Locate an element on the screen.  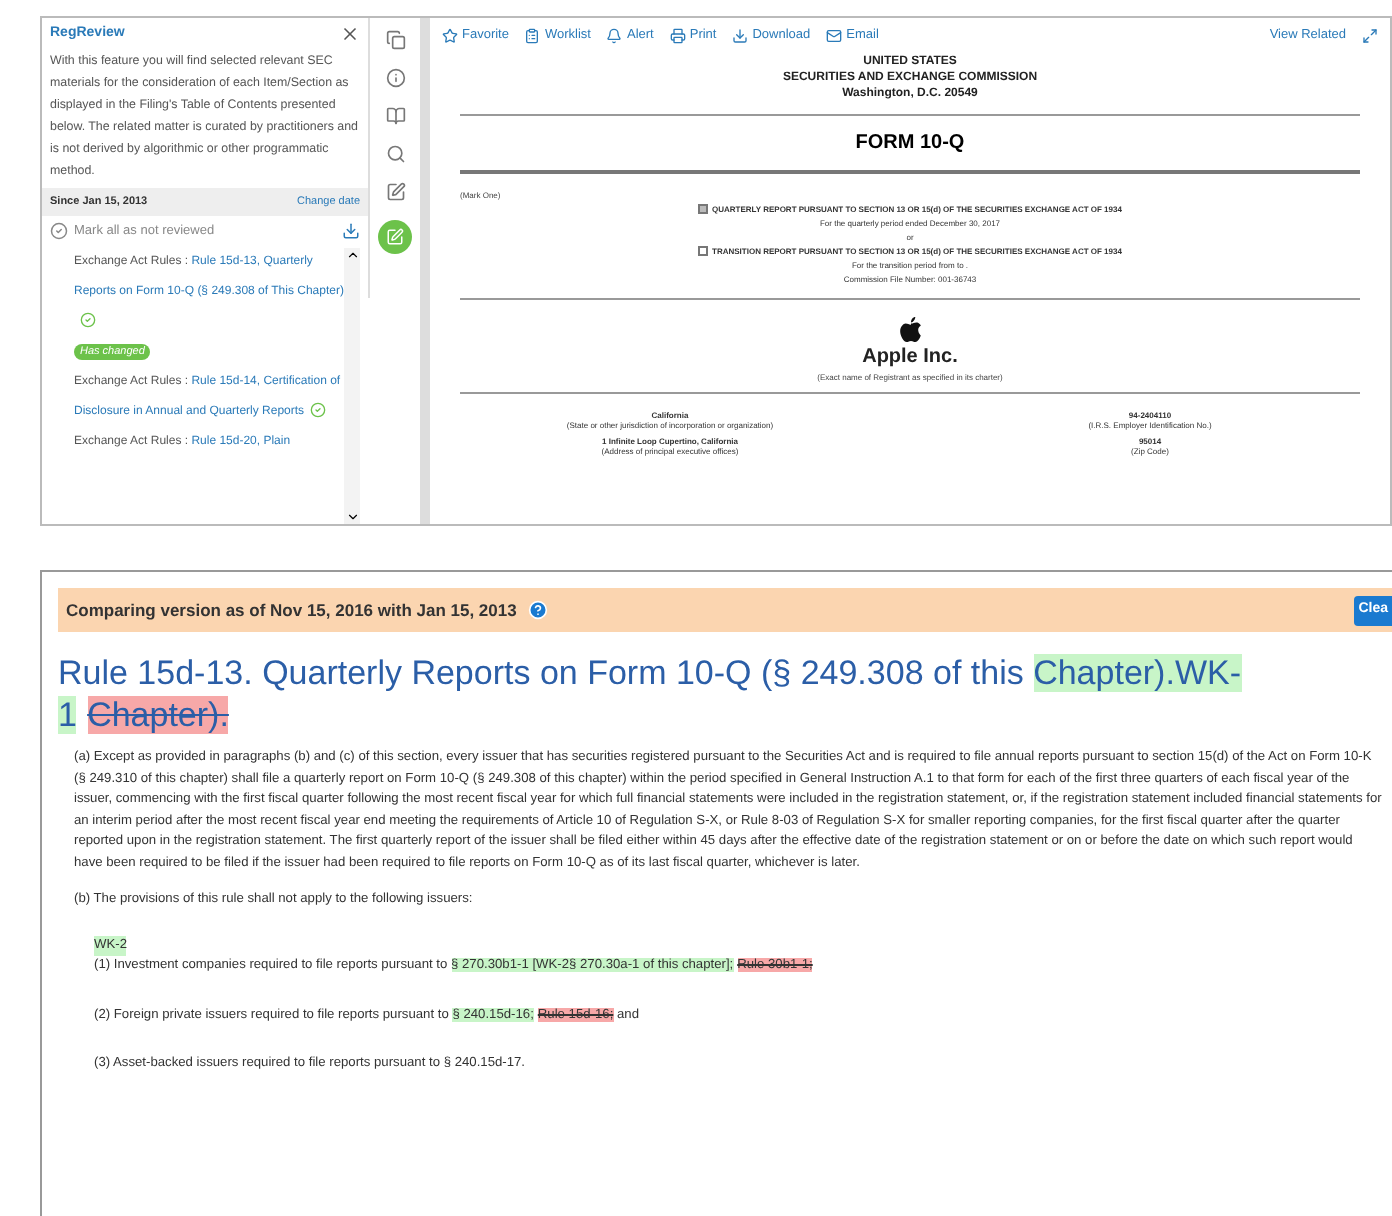
scroll-up-icon is located at coordinates (352, 254).